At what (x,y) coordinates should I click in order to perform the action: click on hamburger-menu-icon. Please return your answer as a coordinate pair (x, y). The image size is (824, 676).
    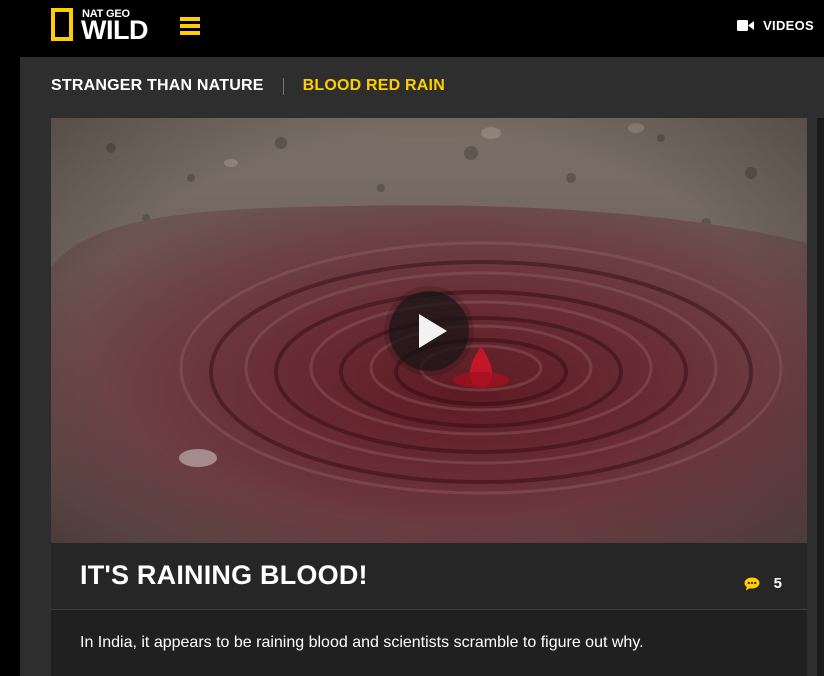
    Looking at the image, I should click on (190, 26).